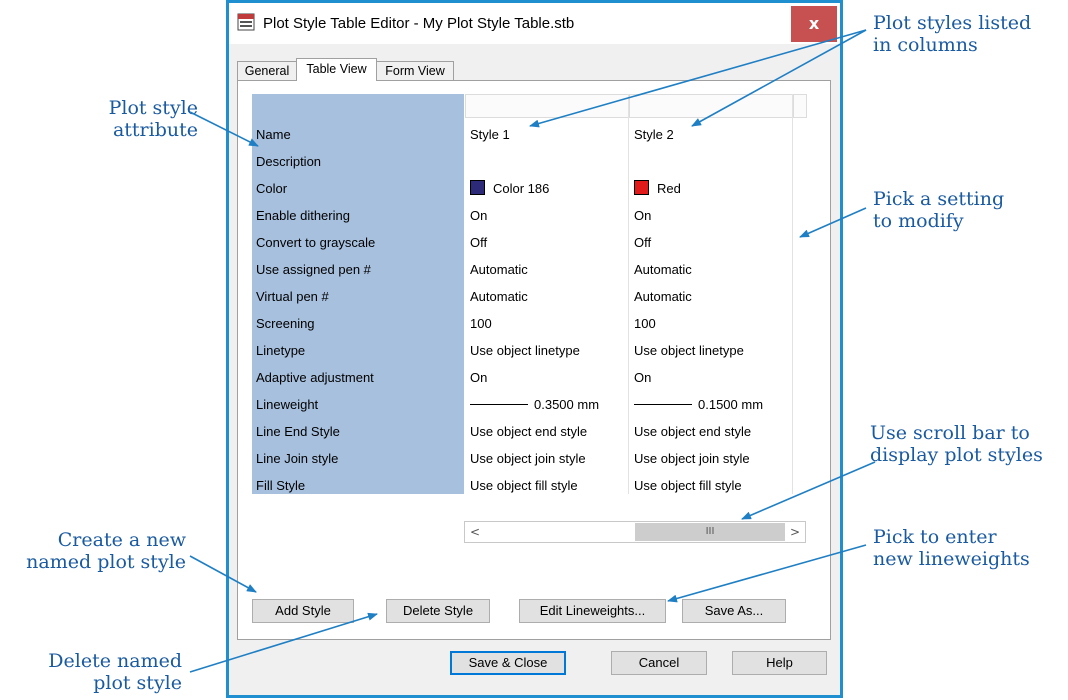 The image size is (1068, 700). What do you see at coordinates (918, 221) in the screenshot?
I see `callout-line: to modify` at bounding box center [918, 221].